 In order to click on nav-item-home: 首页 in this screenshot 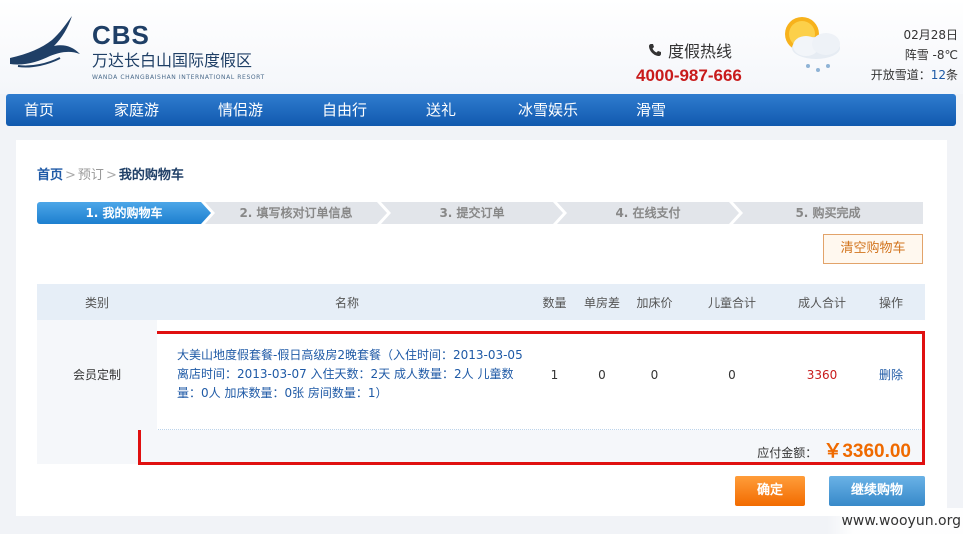, I will do `click(51, 110)`.